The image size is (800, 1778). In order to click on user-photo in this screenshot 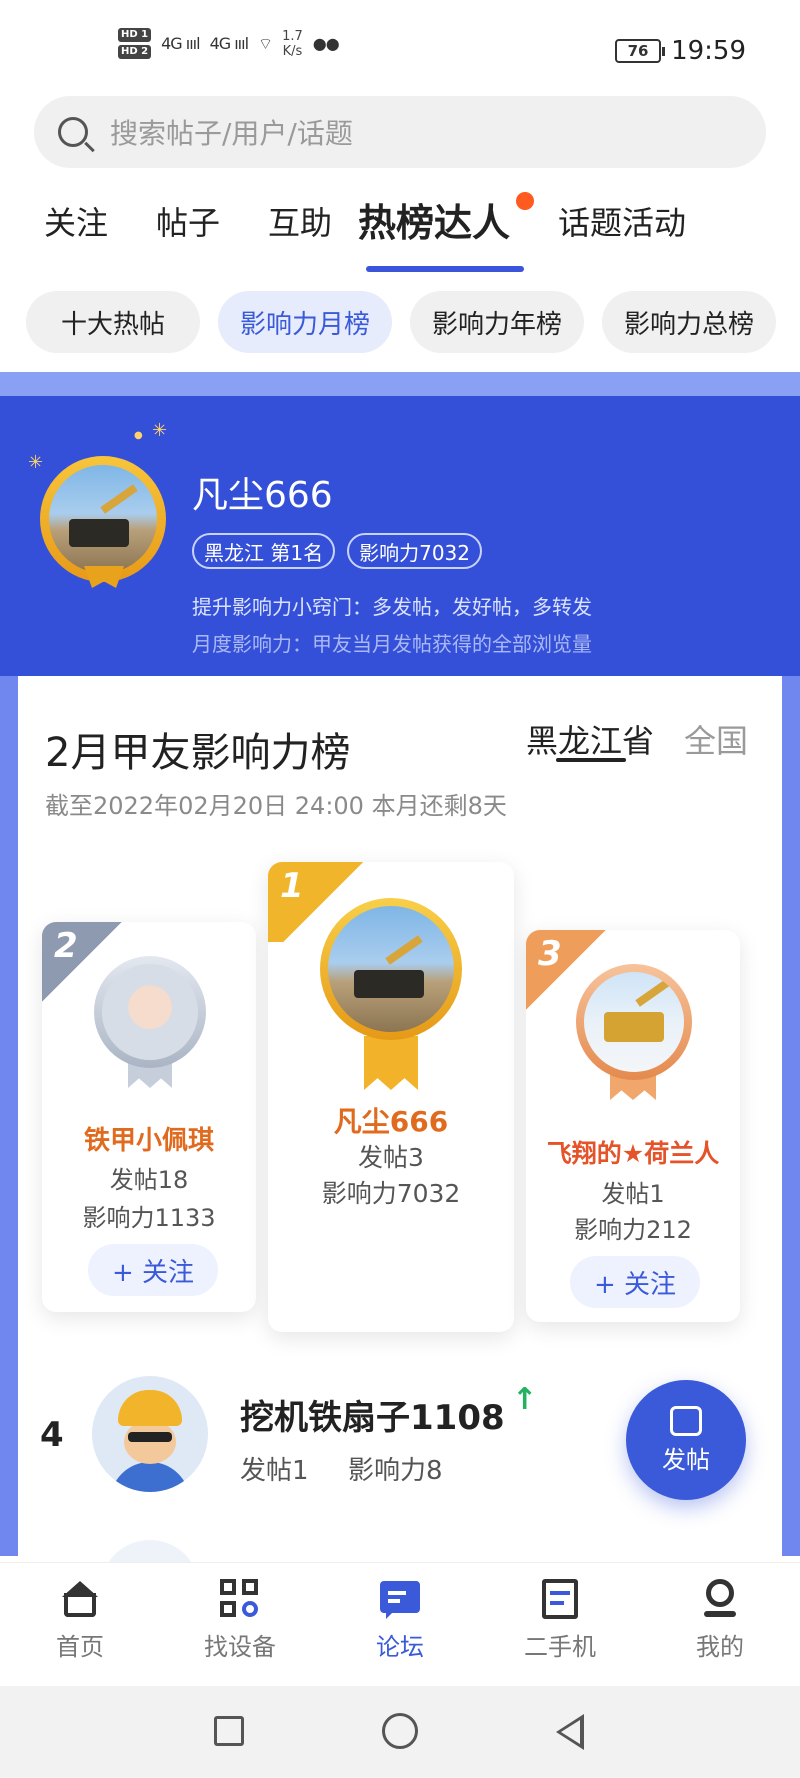, I will do `click(150, 1012)`.